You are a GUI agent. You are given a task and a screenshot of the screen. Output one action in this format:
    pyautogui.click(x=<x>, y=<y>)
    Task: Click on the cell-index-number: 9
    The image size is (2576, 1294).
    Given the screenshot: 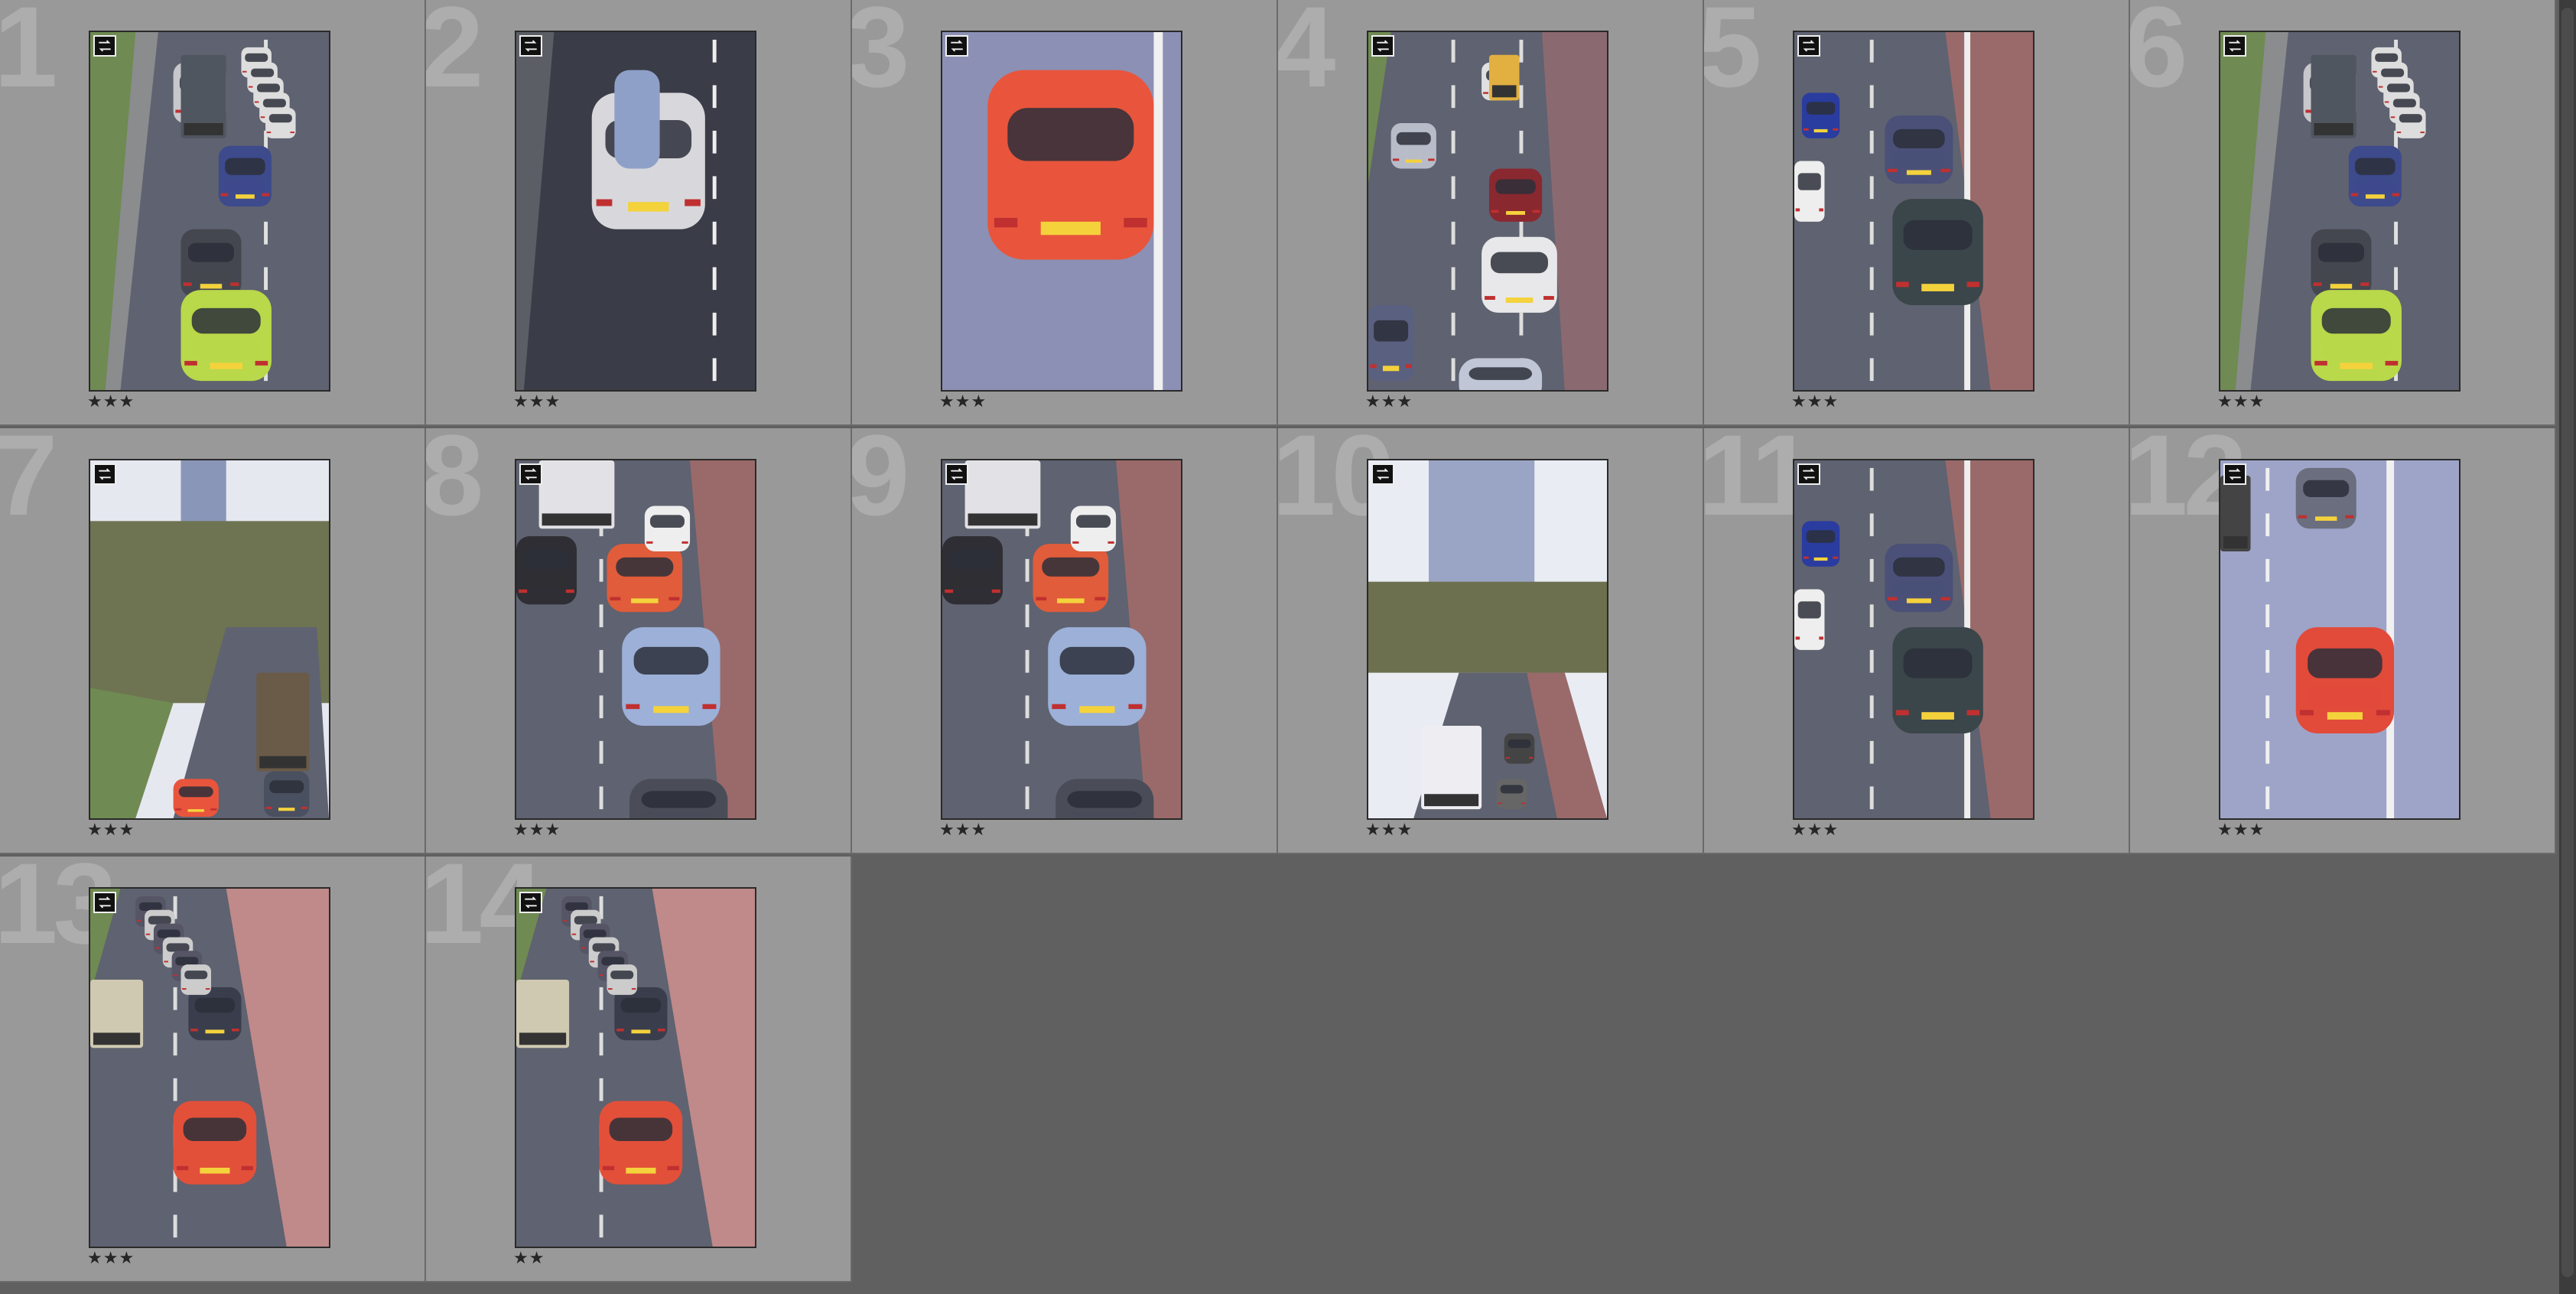 What is the action you would take?
    pyautogui.click(x=880, y=480)
    